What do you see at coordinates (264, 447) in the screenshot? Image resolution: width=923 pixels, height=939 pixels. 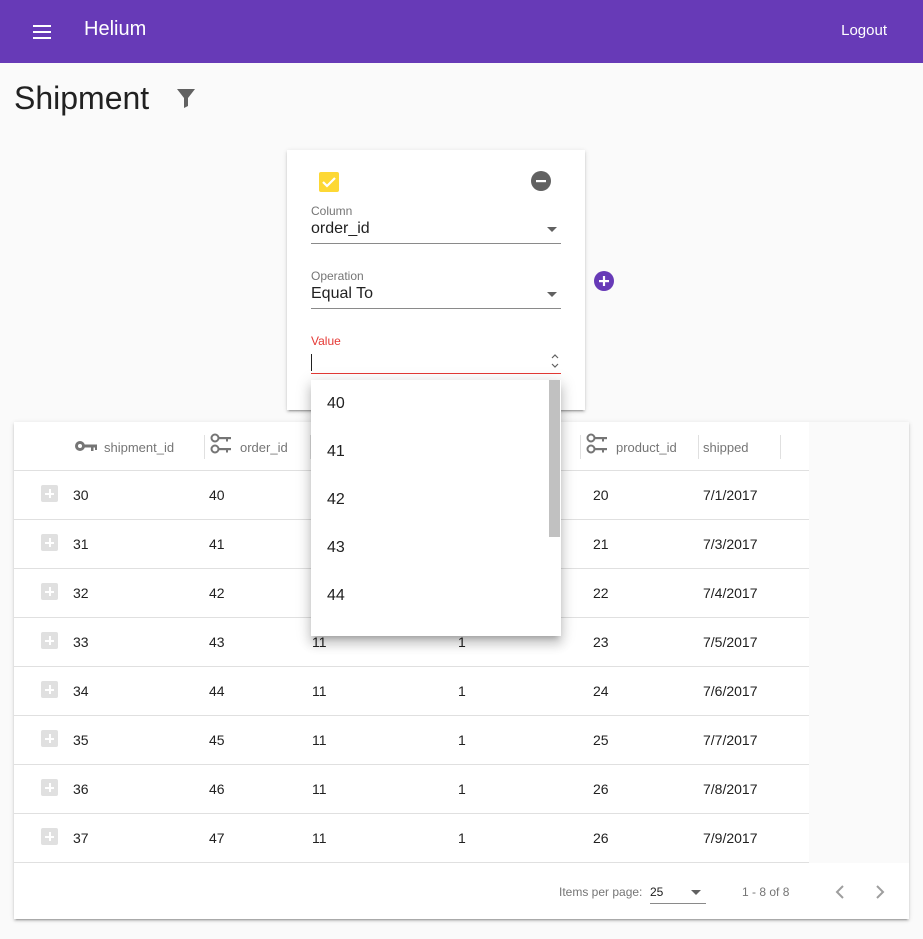 I see `column-header-label: order_id` at bounding box center [264, 447].